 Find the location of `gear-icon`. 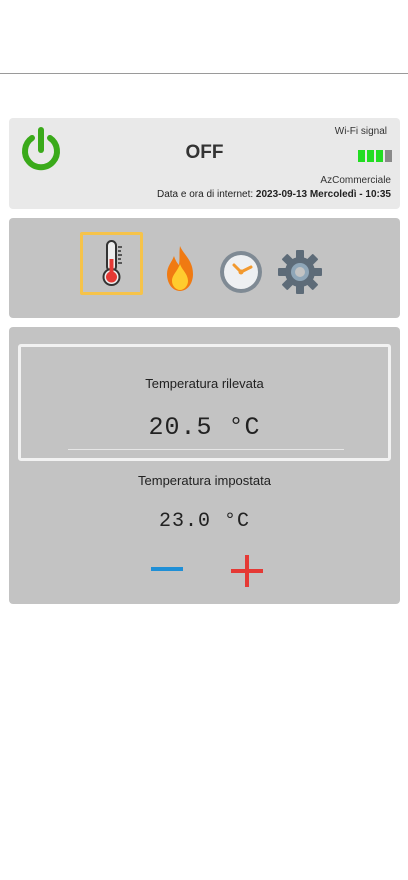

gear-icon is located at coordinates (300, 272).